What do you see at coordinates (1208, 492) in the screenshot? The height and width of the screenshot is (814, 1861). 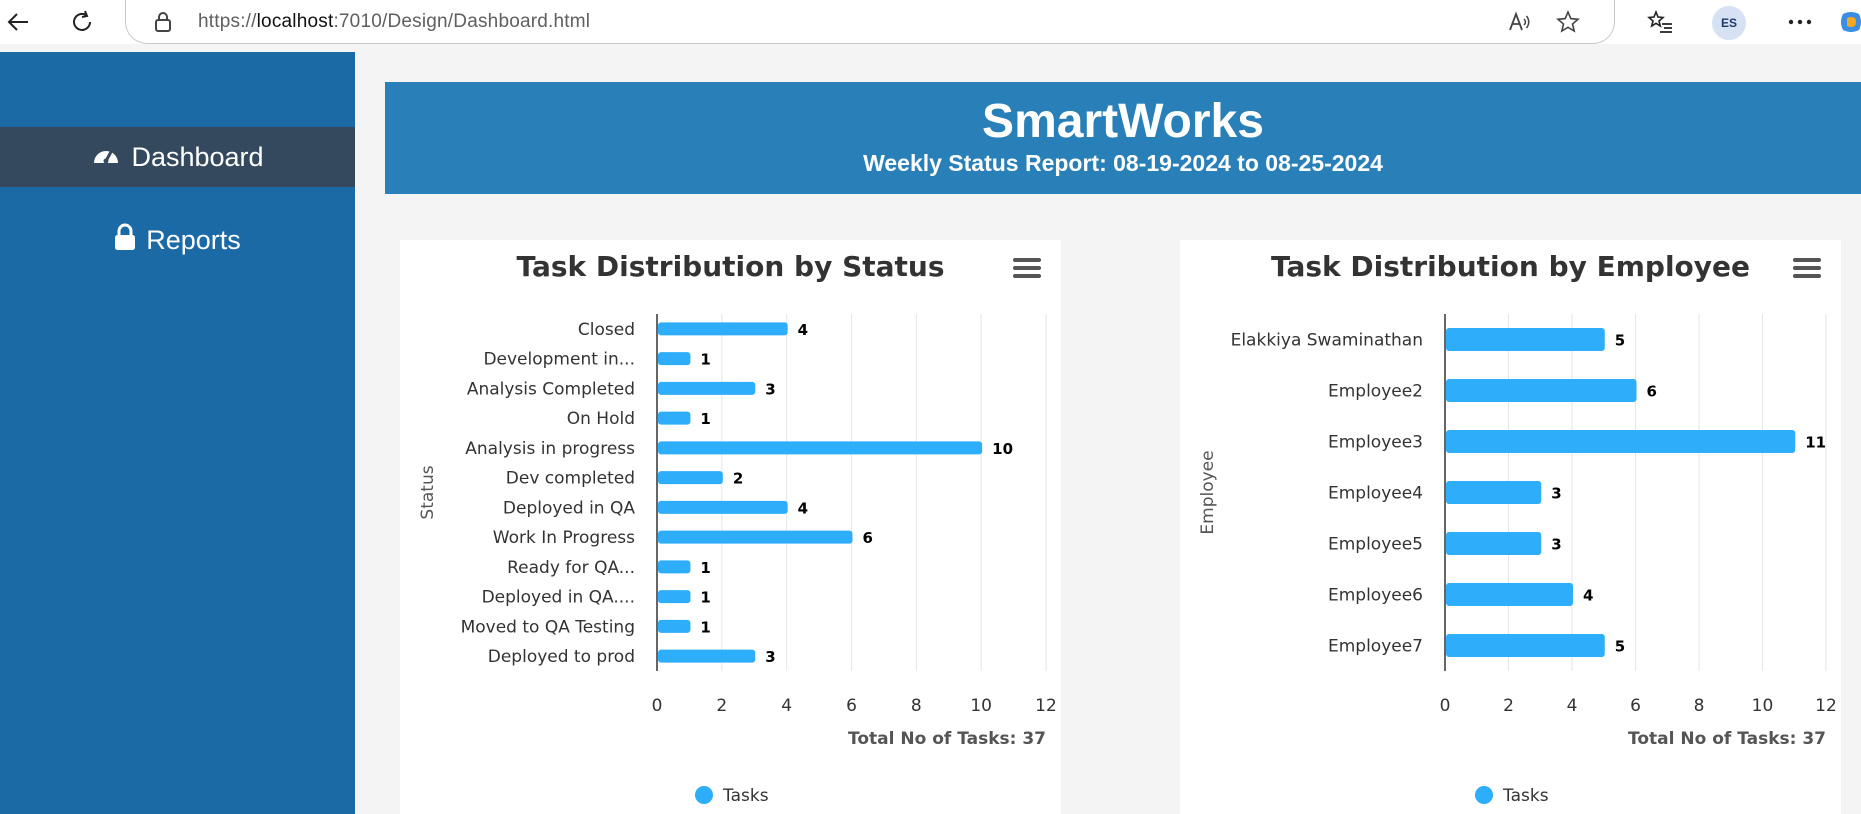 I see `y-axis-title: Employee` at bounding box center [1208, 492].